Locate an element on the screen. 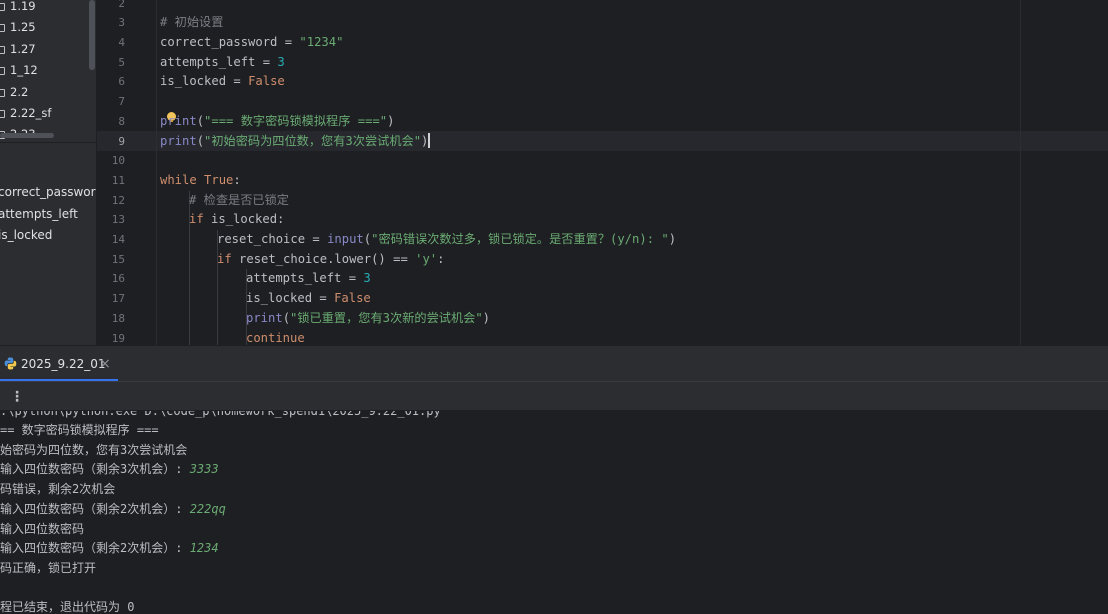  code-line-3: # 初始设置 is located at coordinates (191, 23).